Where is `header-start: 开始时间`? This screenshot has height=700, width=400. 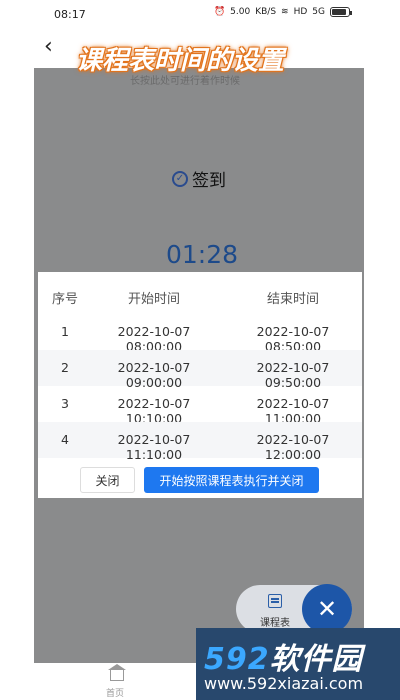 header-start: 开始时间 is located at coordinates (153, 299).